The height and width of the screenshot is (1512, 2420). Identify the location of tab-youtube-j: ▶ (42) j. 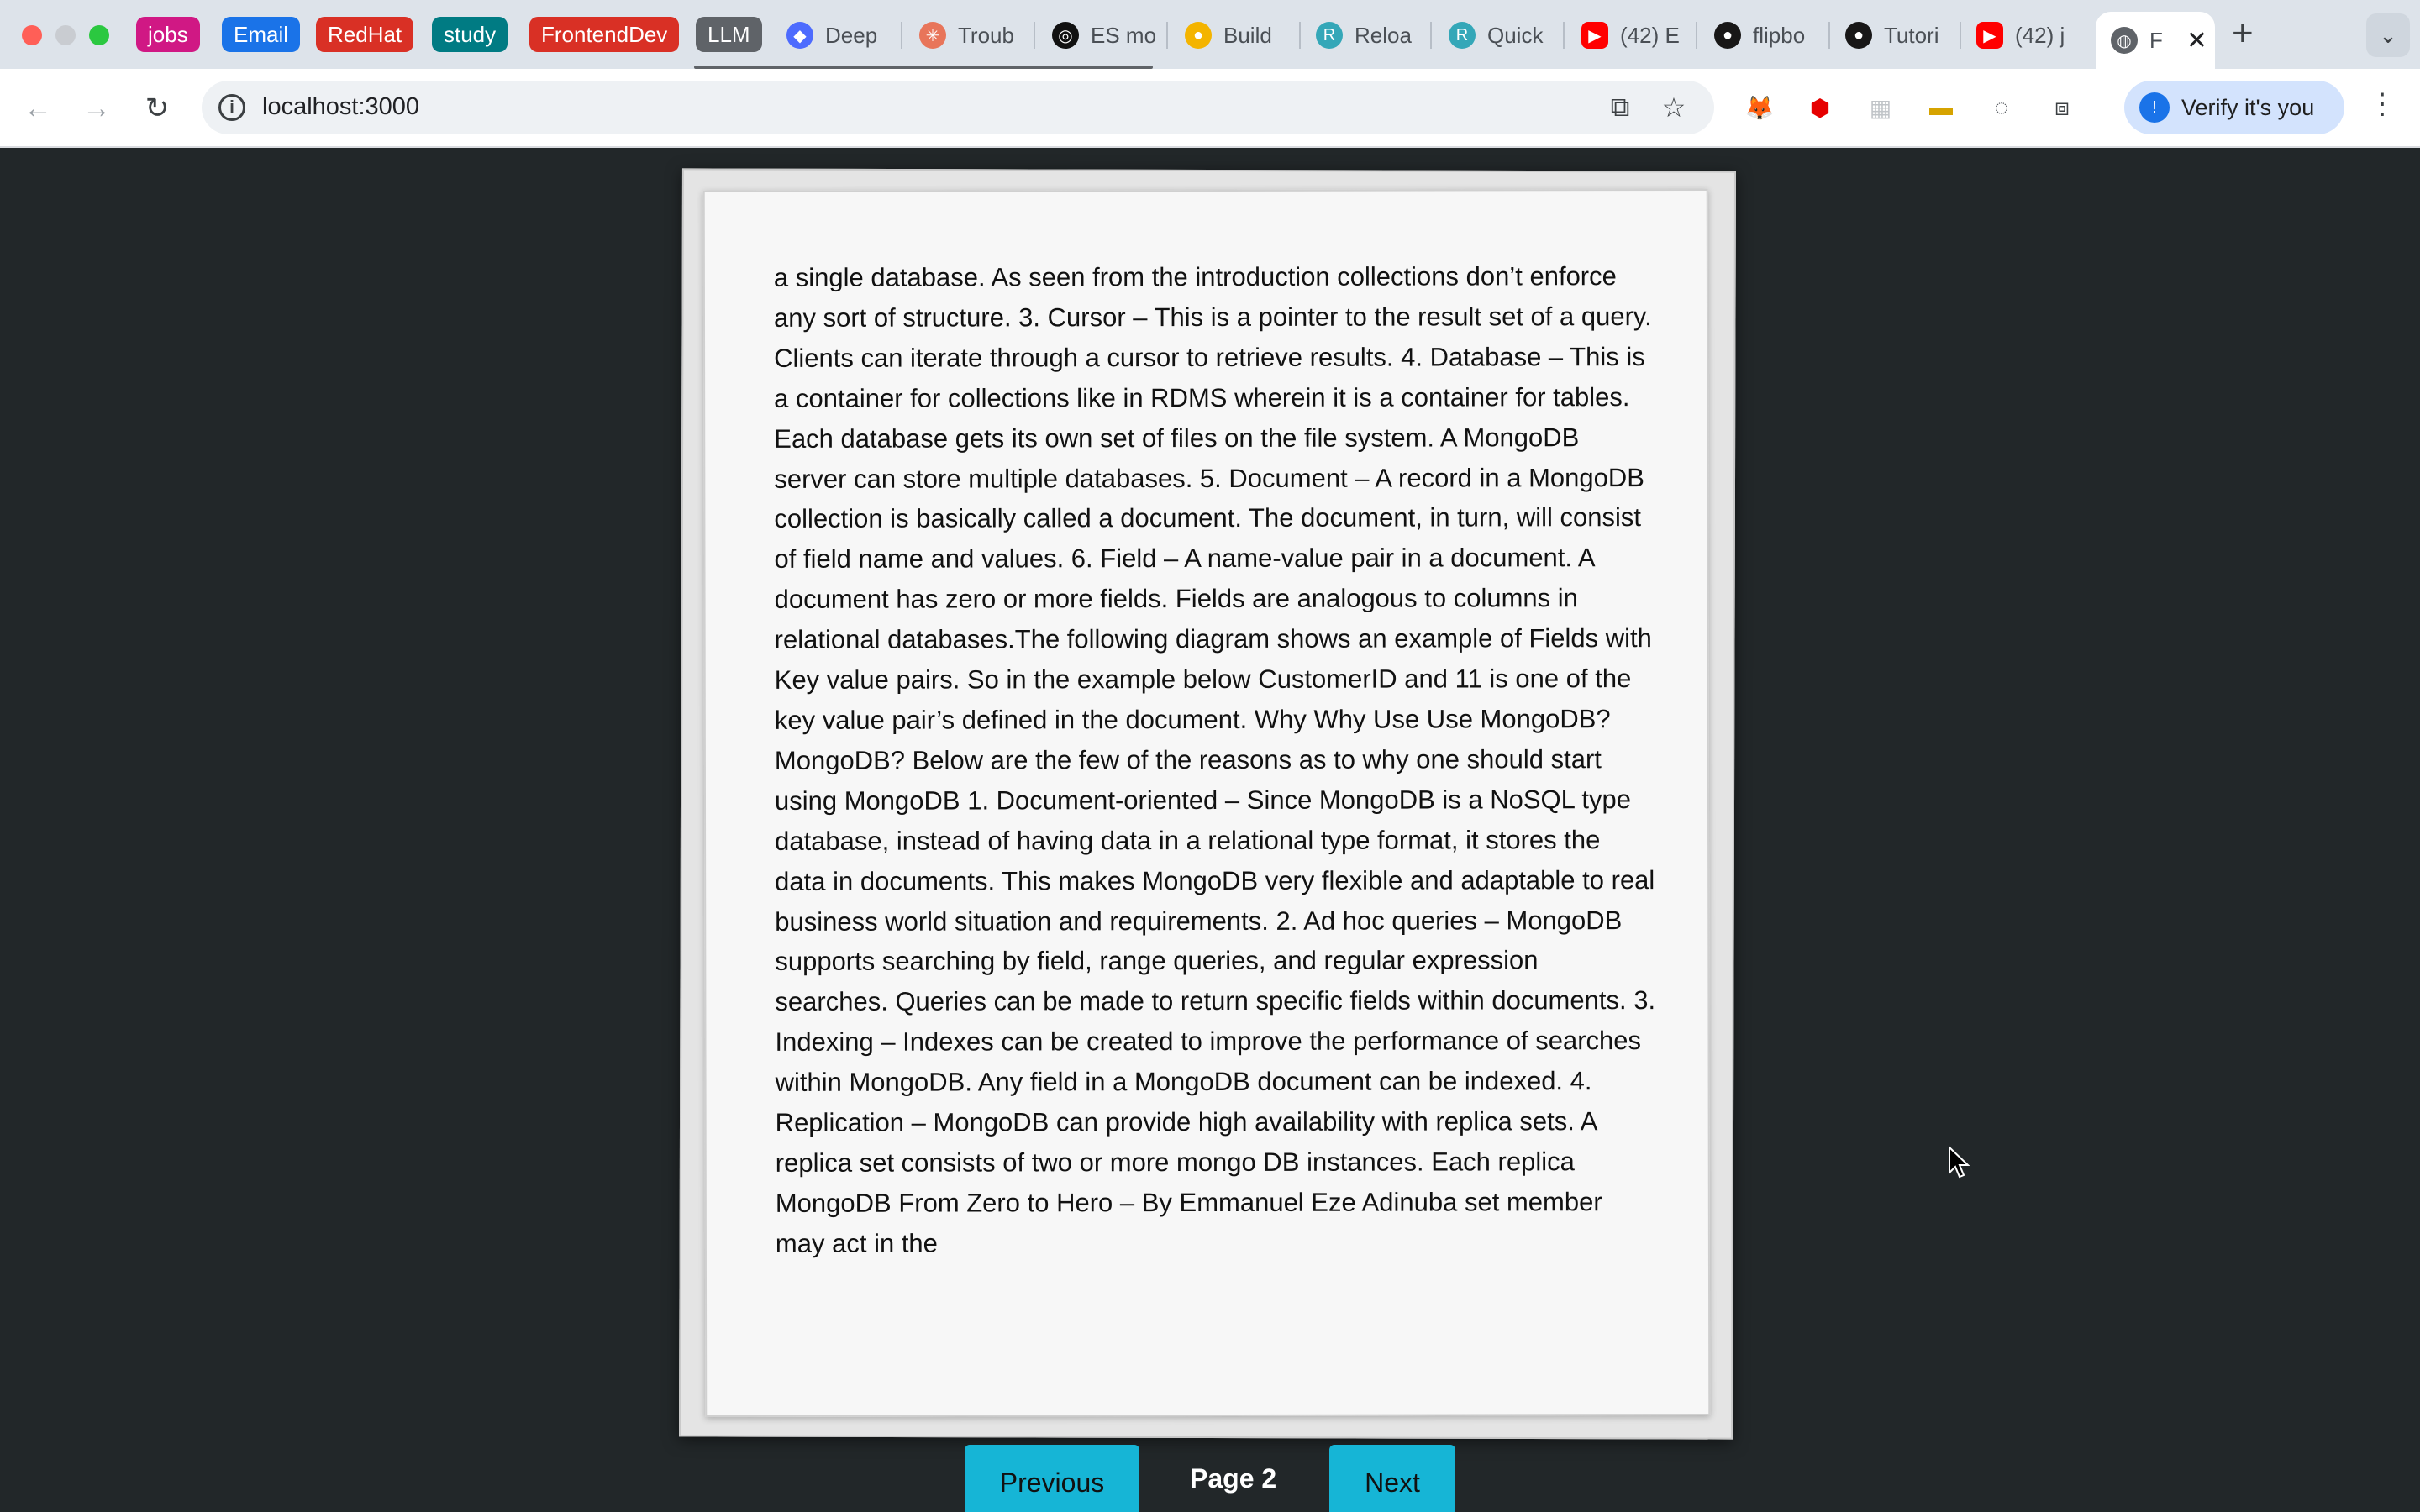
(2034, 35).